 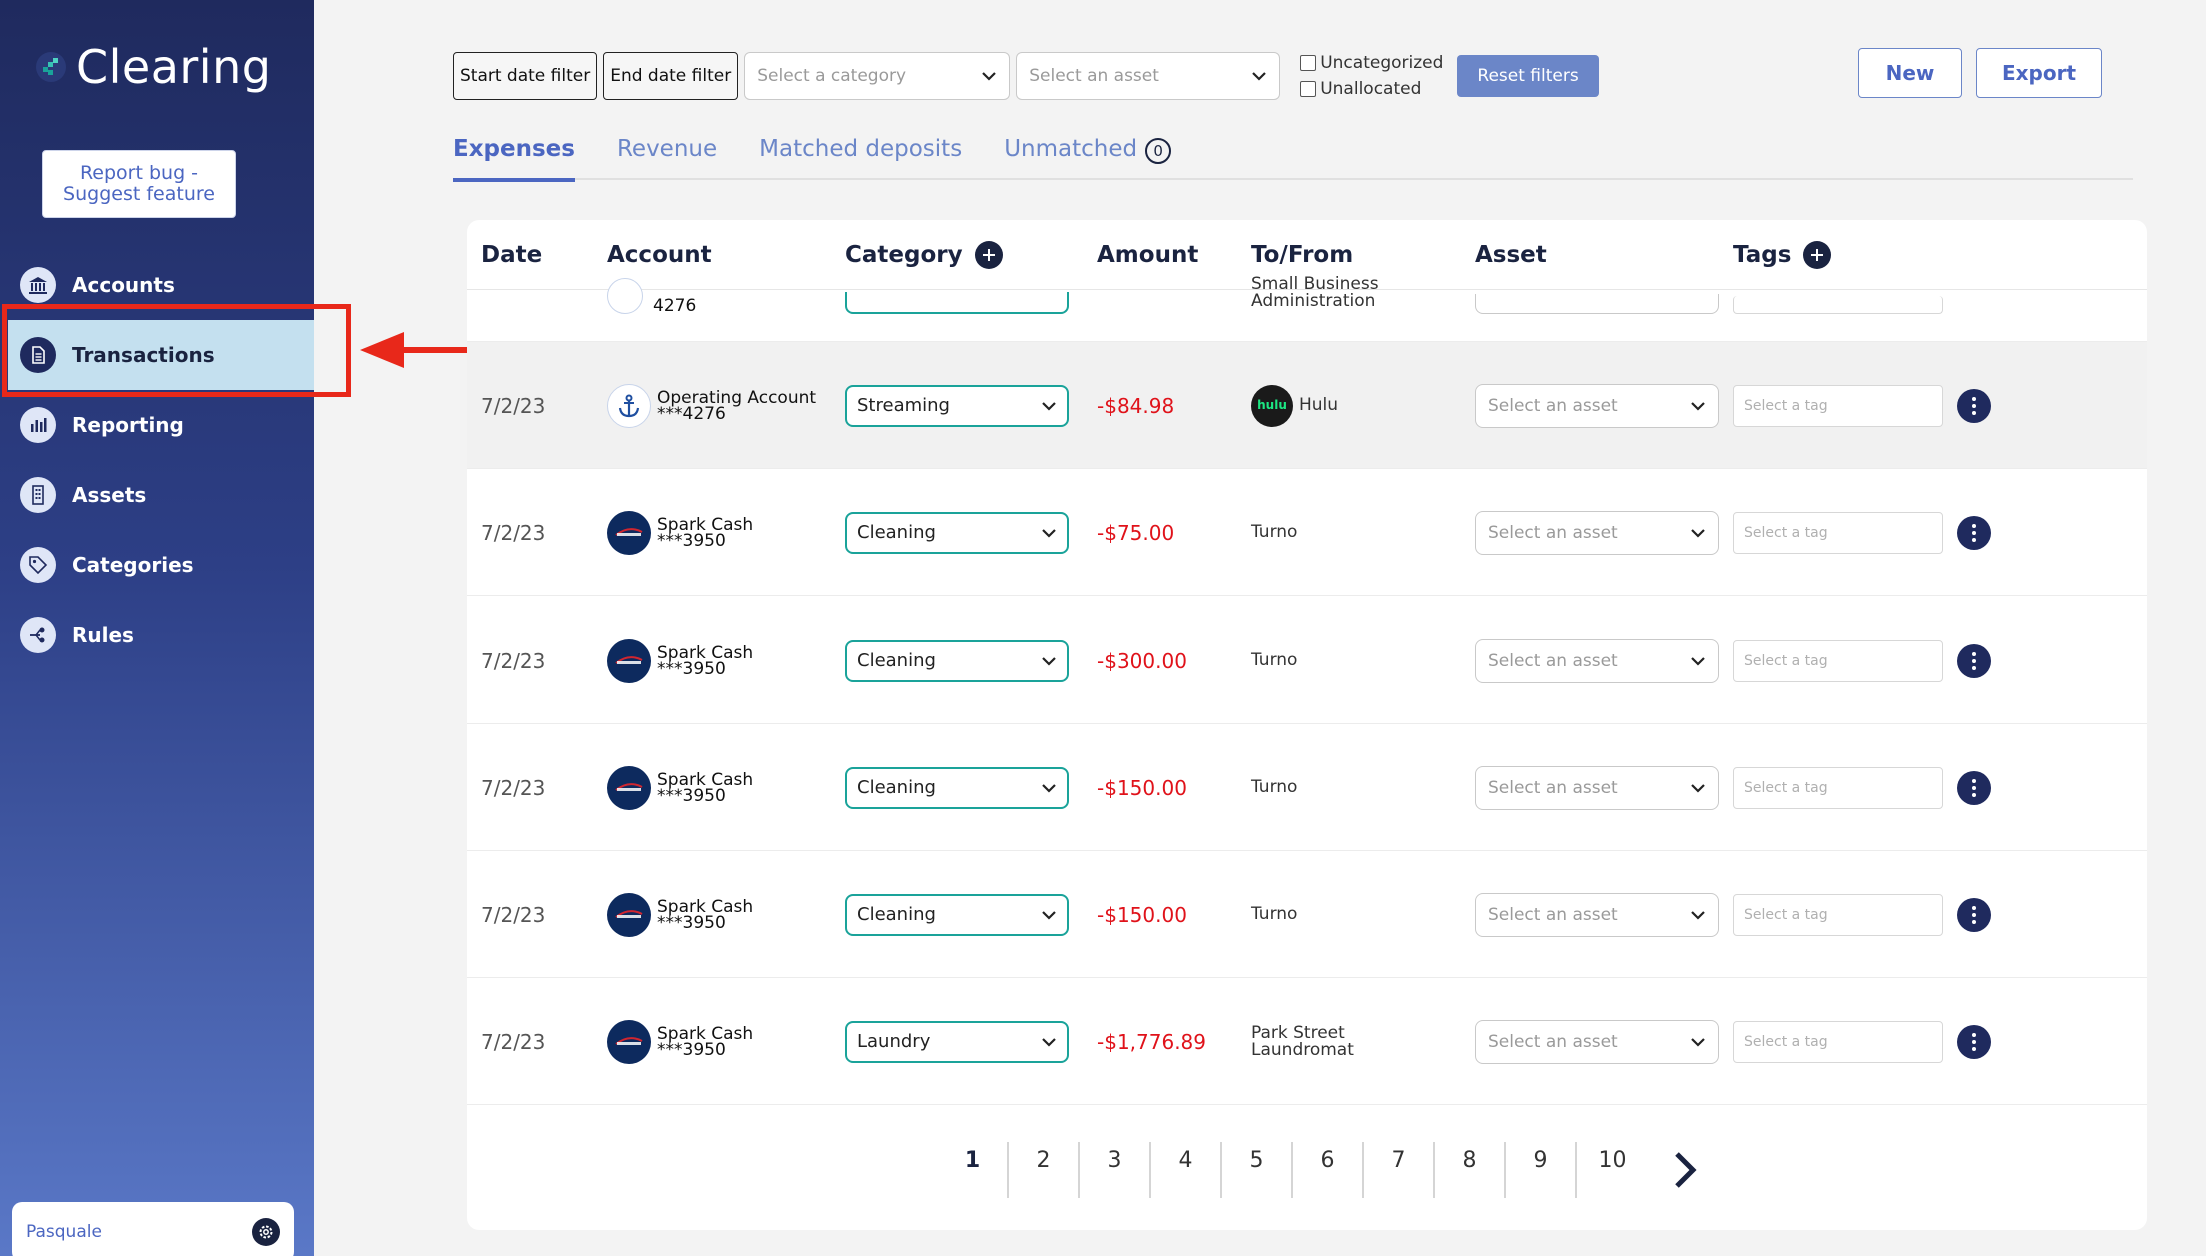 What do you see at coordinates (157, 635) in the screenshot?
I see `sidebar-item-rules: Rules` at bounding box center [157, 635].